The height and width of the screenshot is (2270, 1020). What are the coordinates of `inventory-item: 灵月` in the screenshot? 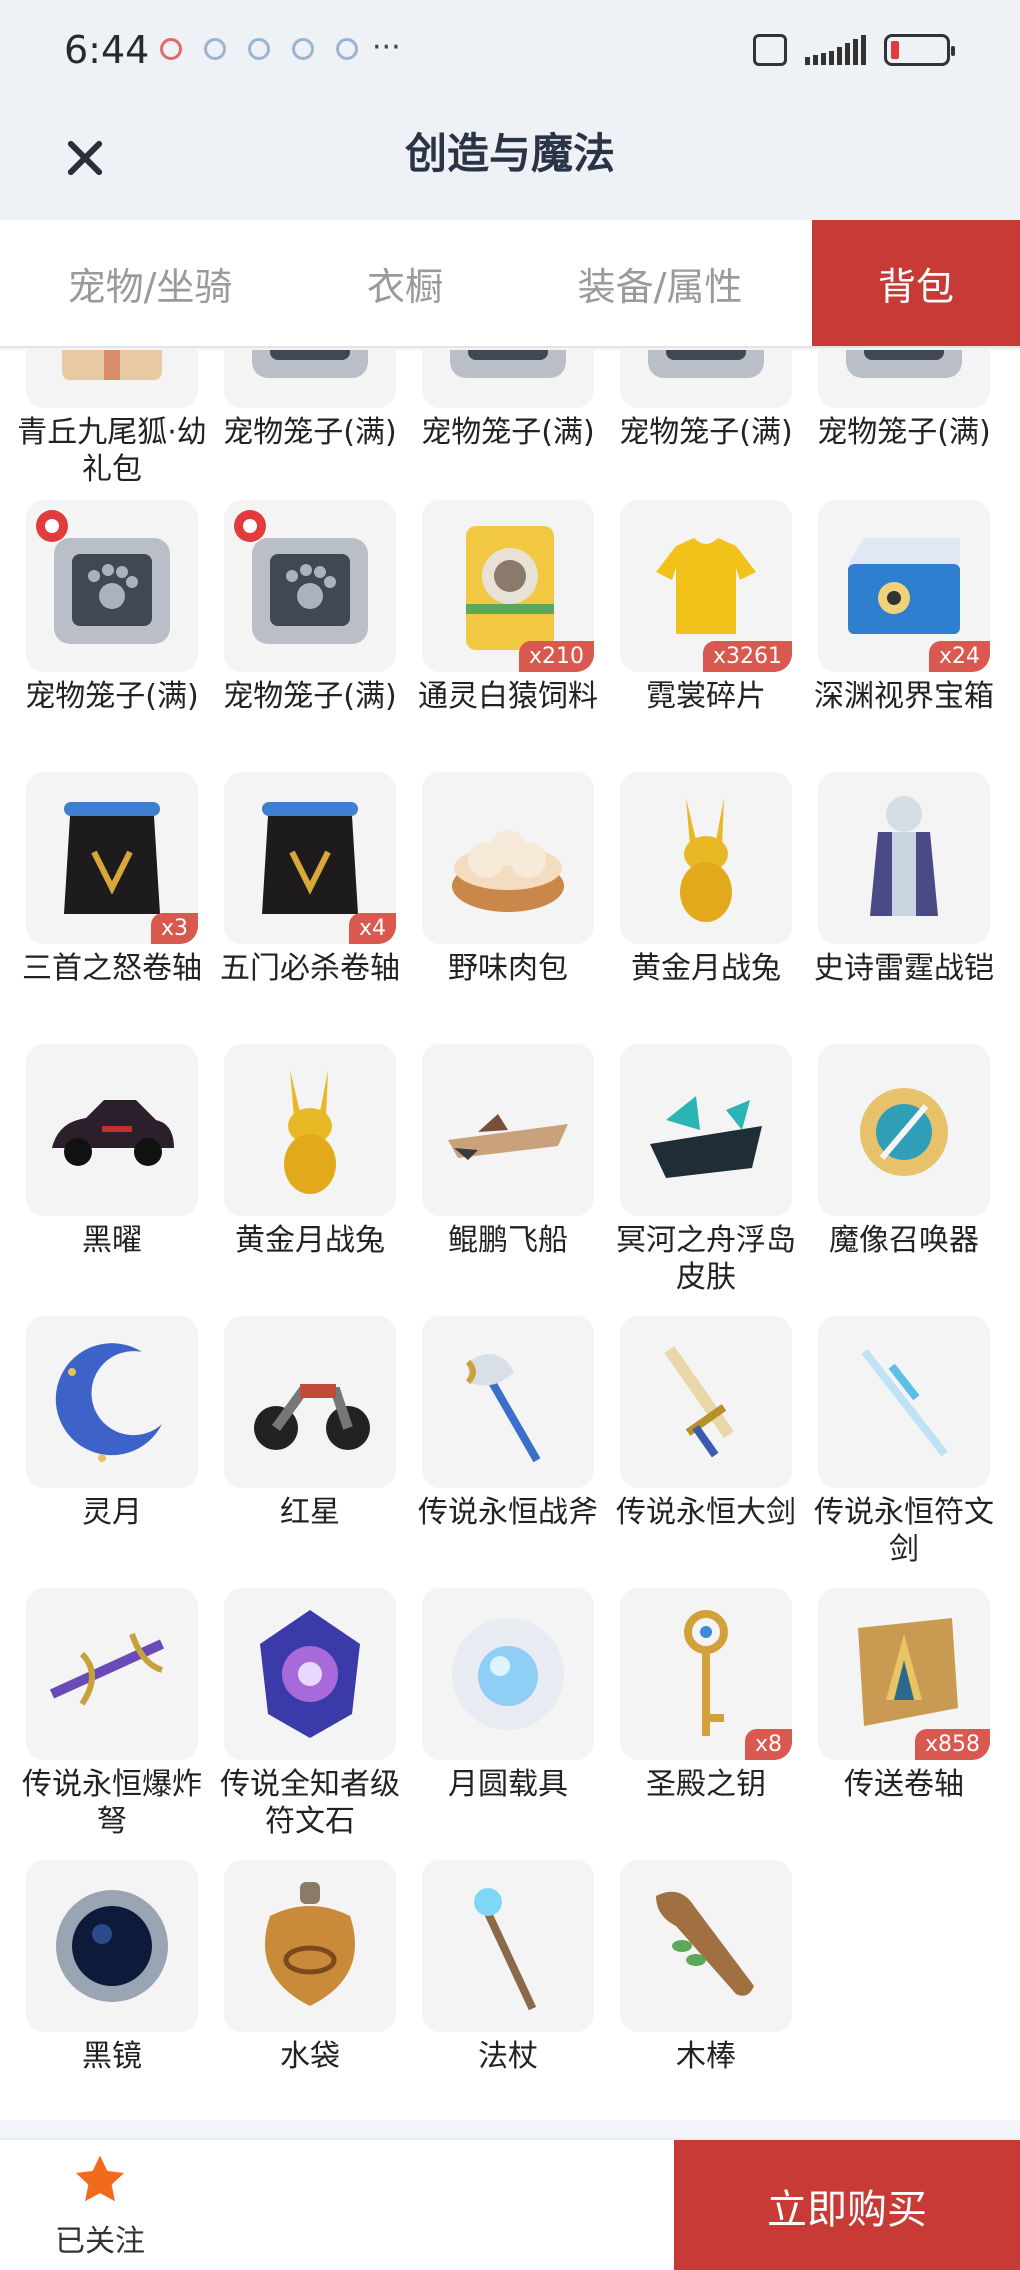 It's located at (112, 1423).